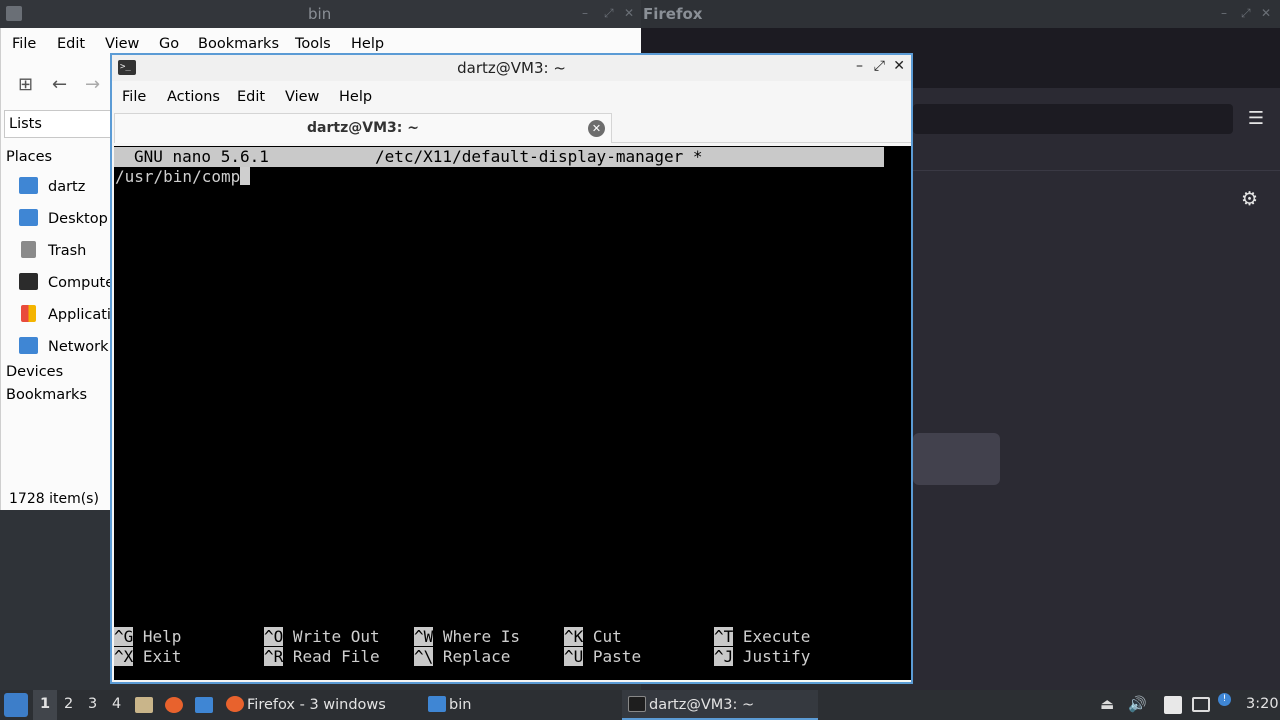 The height and width of the screenshot is (720, 1280). I want to click on shortcut-label: Exit, so click(162, 656).